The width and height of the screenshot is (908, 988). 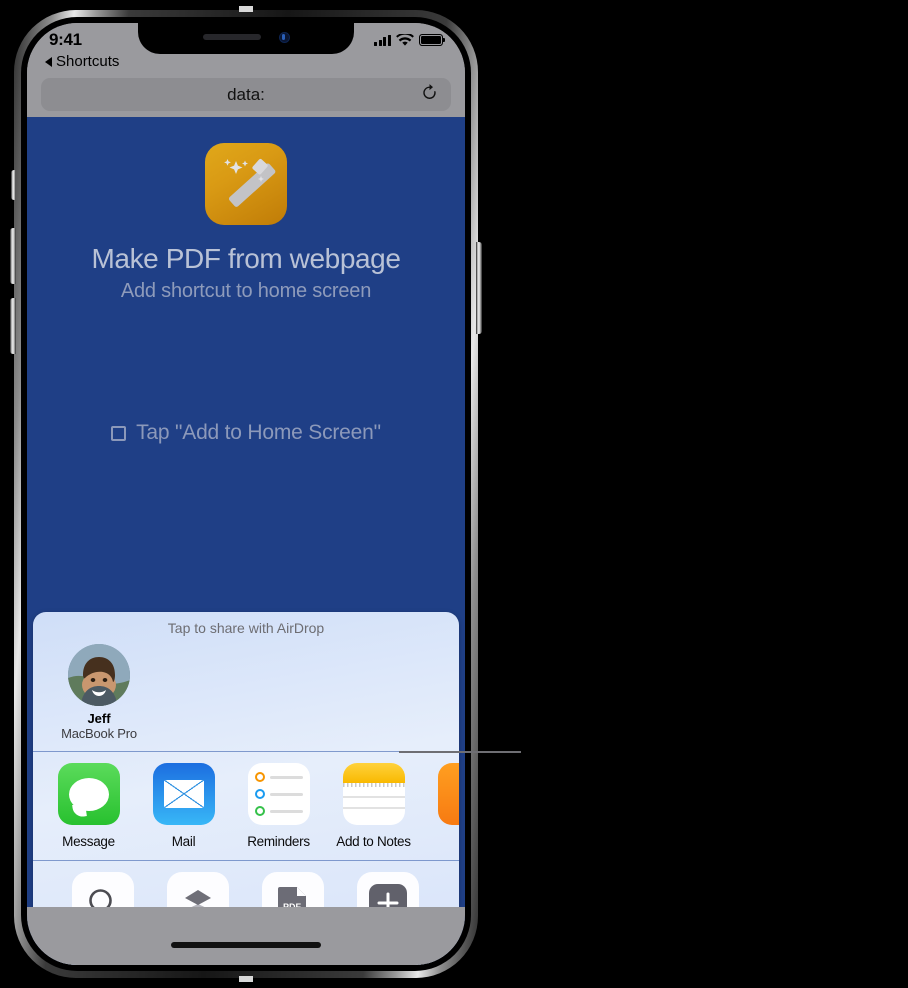 What do you see at coordinates (246, 979) in the screenshot?
I see `antenna-band-bottom` at bounding box center [246, 979].